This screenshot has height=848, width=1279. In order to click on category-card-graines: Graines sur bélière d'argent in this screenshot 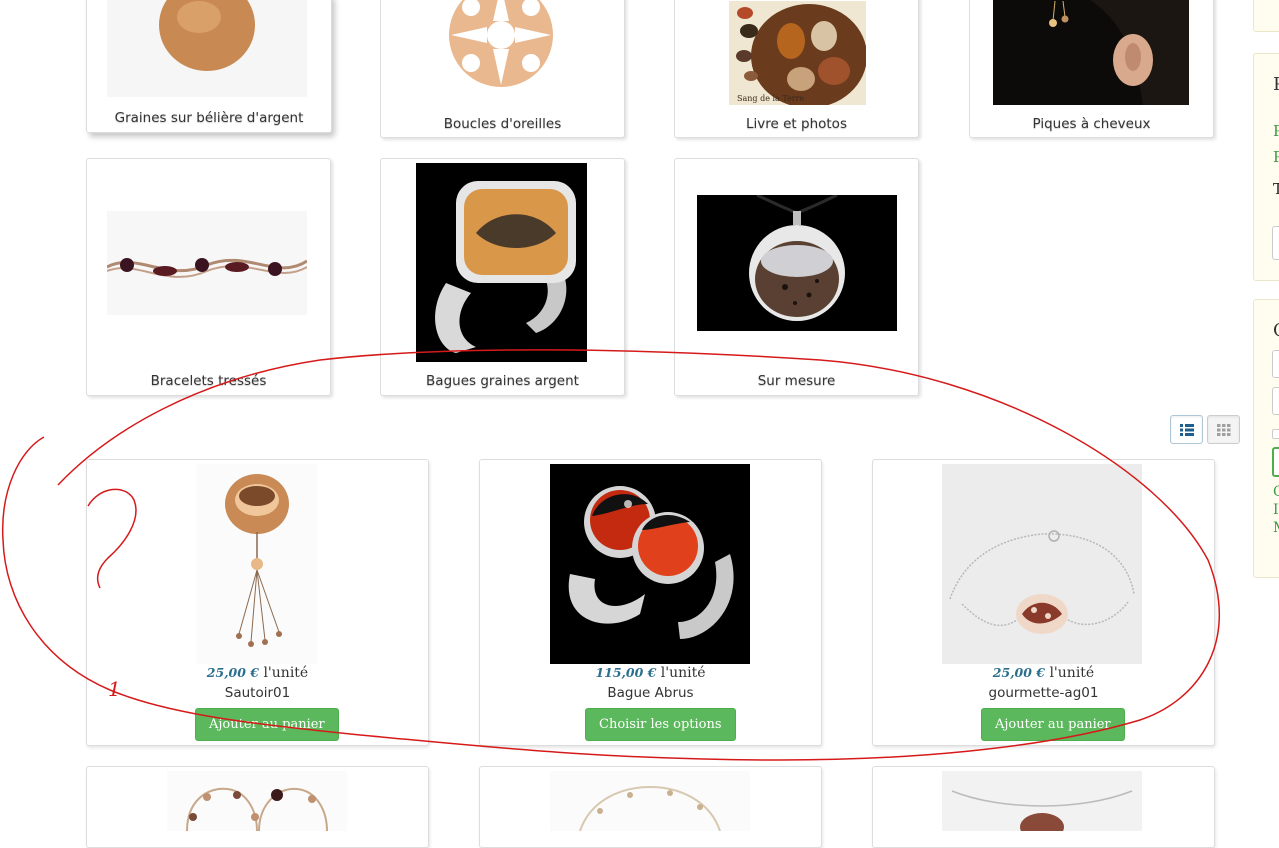, I will do `click(209, 66)`.